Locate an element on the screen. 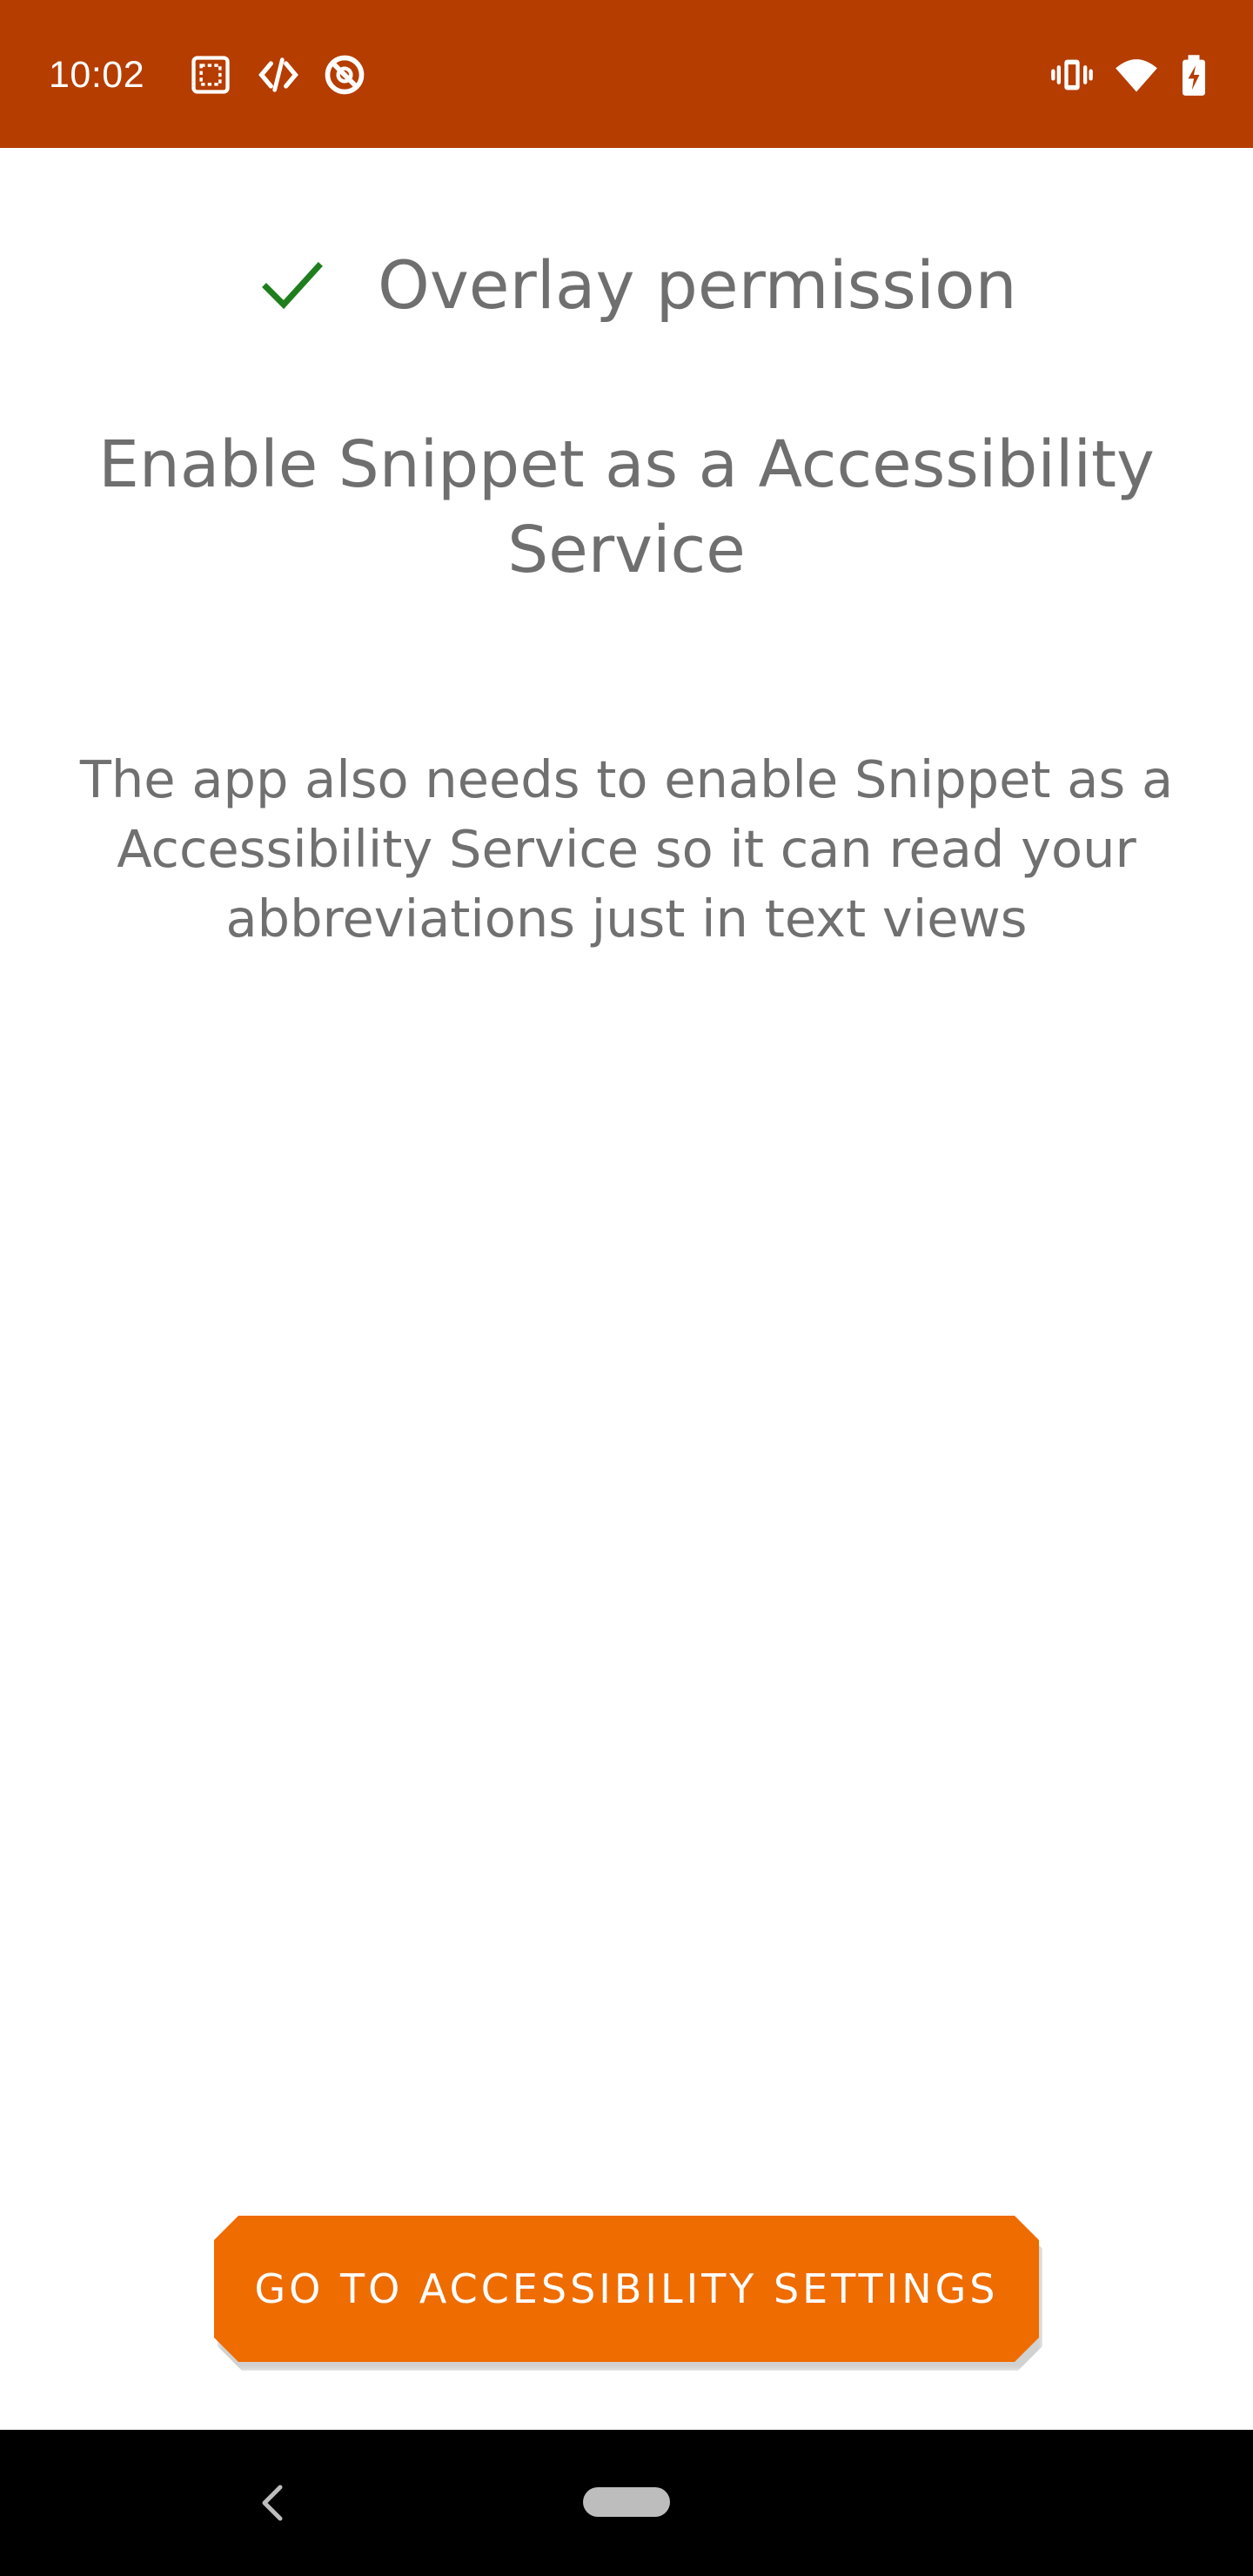 Image resolution: width=1253 pixels, height=2576 pixels. home-pill-icon is located at coordinates (626, 2502).